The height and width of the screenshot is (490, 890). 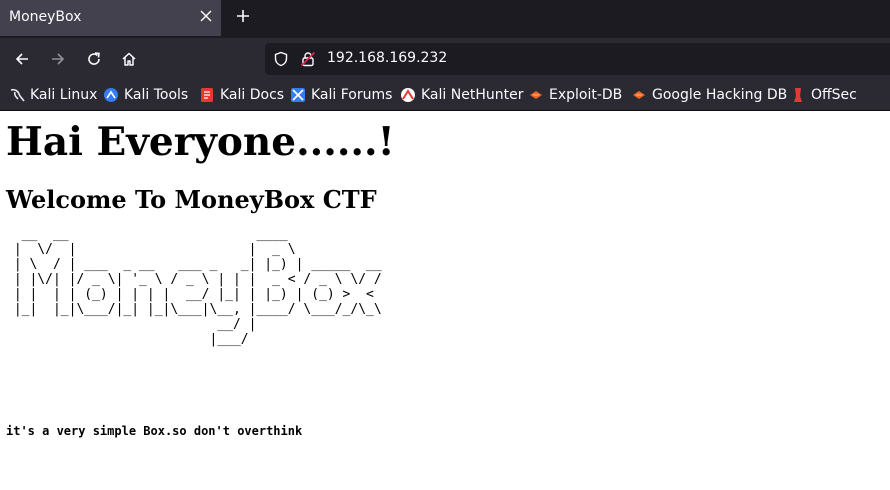 What do you see at coordinates (445, 19) in the screenshot?
I see `tab-strip: MoneyBox` at bounding box center [445, 19].